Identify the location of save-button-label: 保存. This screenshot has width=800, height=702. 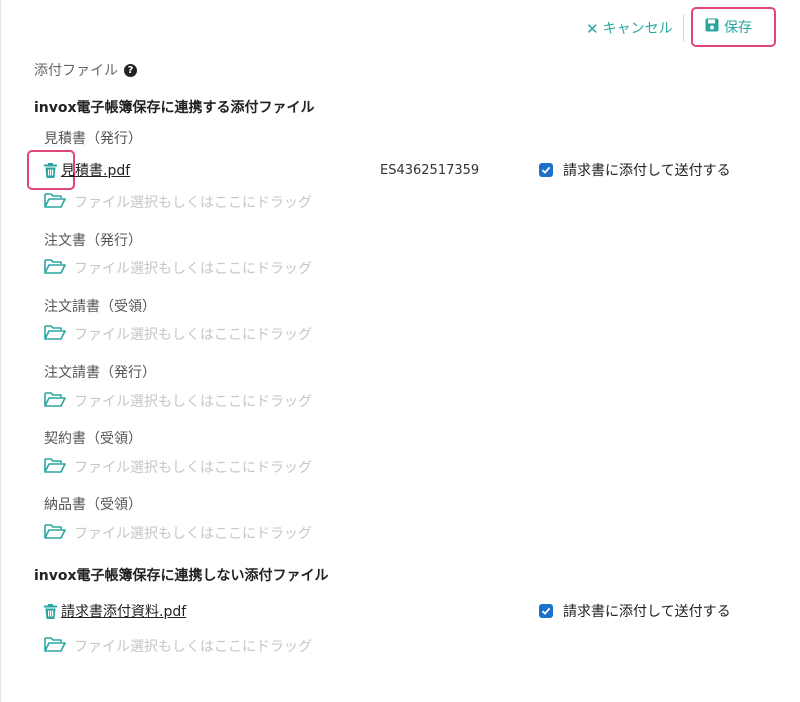
(738, 28).